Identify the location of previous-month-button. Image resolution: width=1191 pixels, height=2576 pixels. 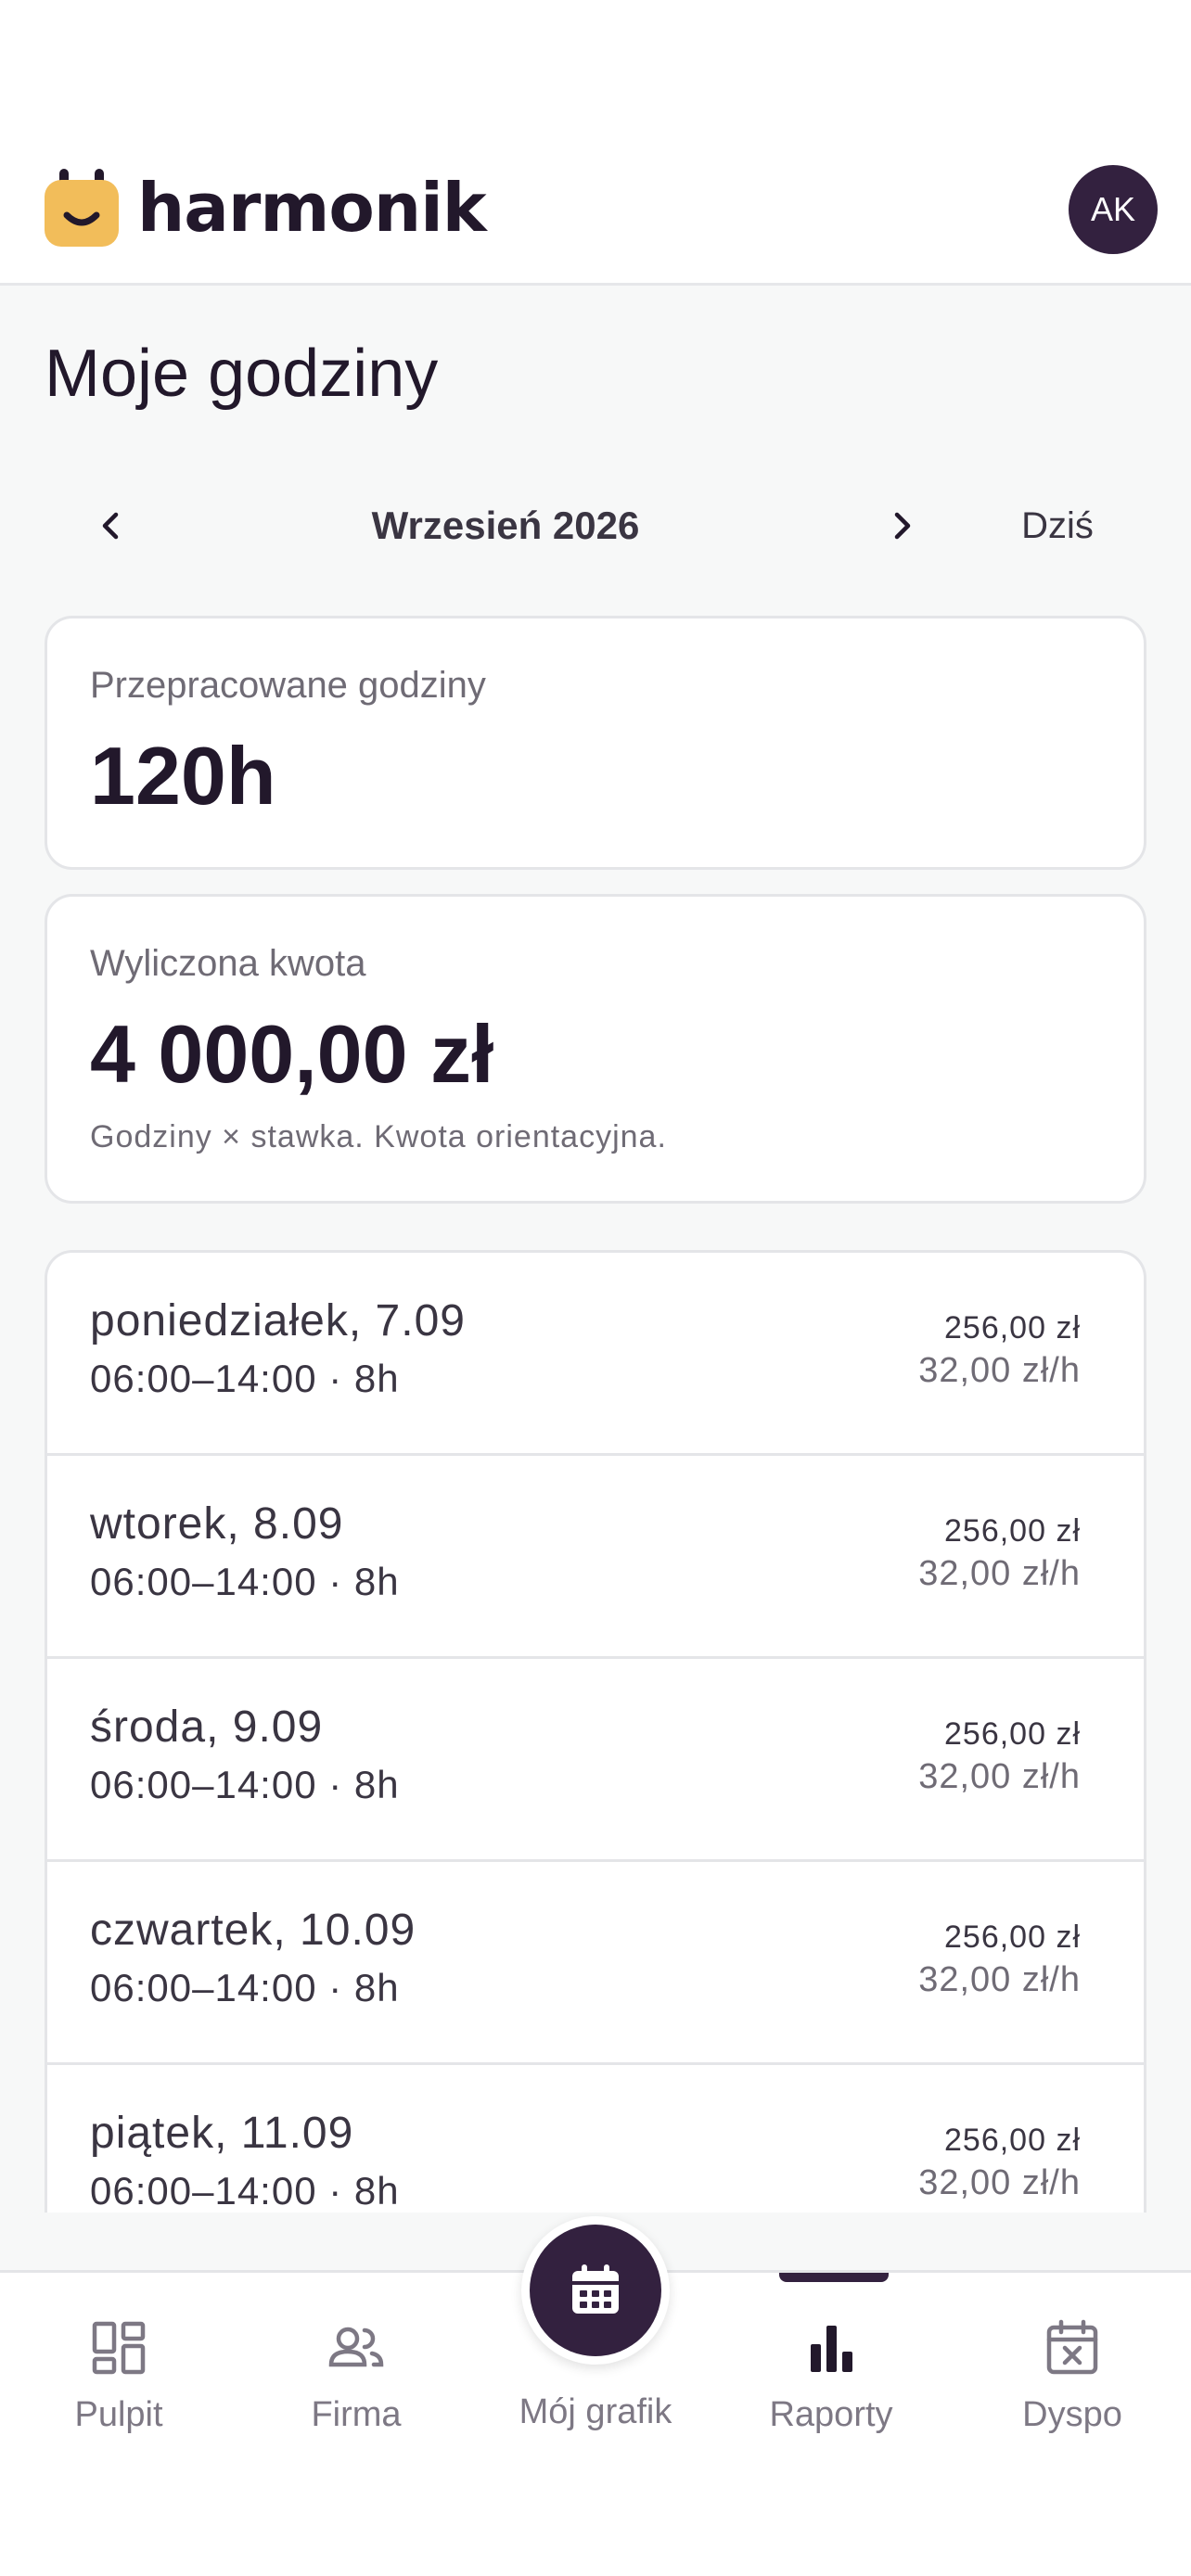
(111, 525).